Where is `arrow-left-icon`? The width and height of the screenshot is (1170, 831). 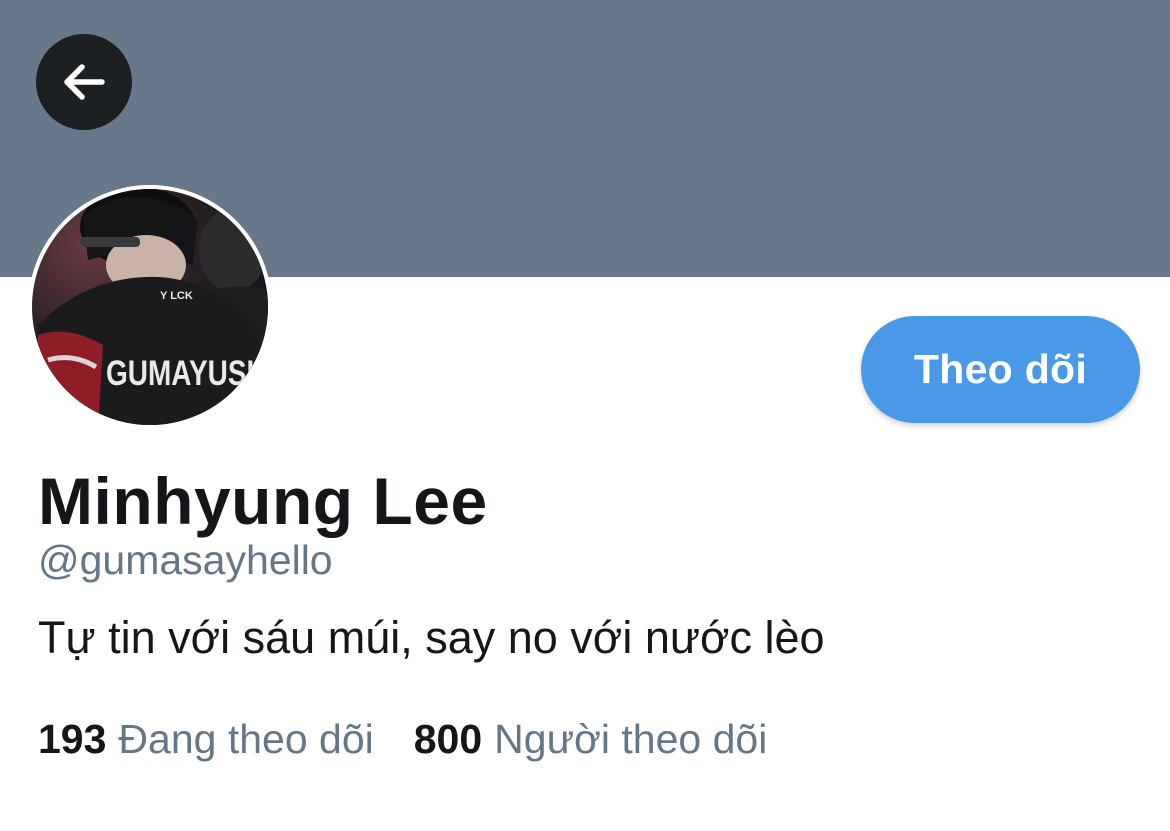 arrow-left-icon is located at coordinates (84, 82).